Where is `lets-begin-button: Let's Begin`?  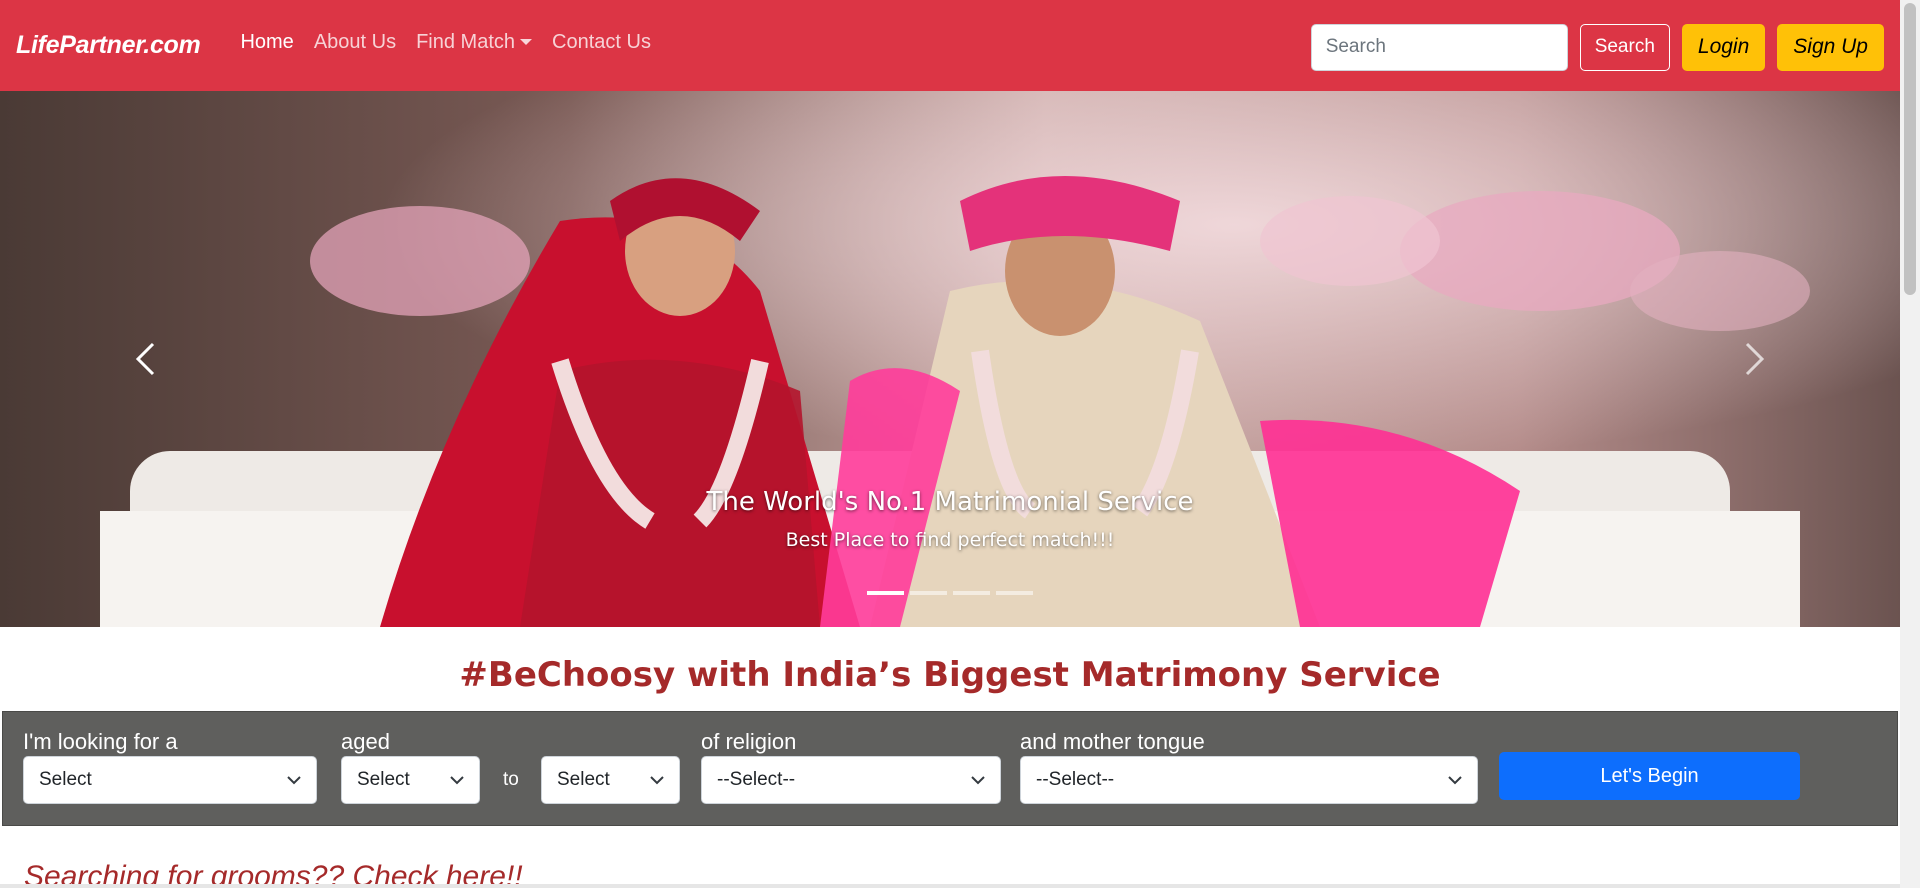 lets-begin-button: Let's Begin is located at coordinates (1649, 776).